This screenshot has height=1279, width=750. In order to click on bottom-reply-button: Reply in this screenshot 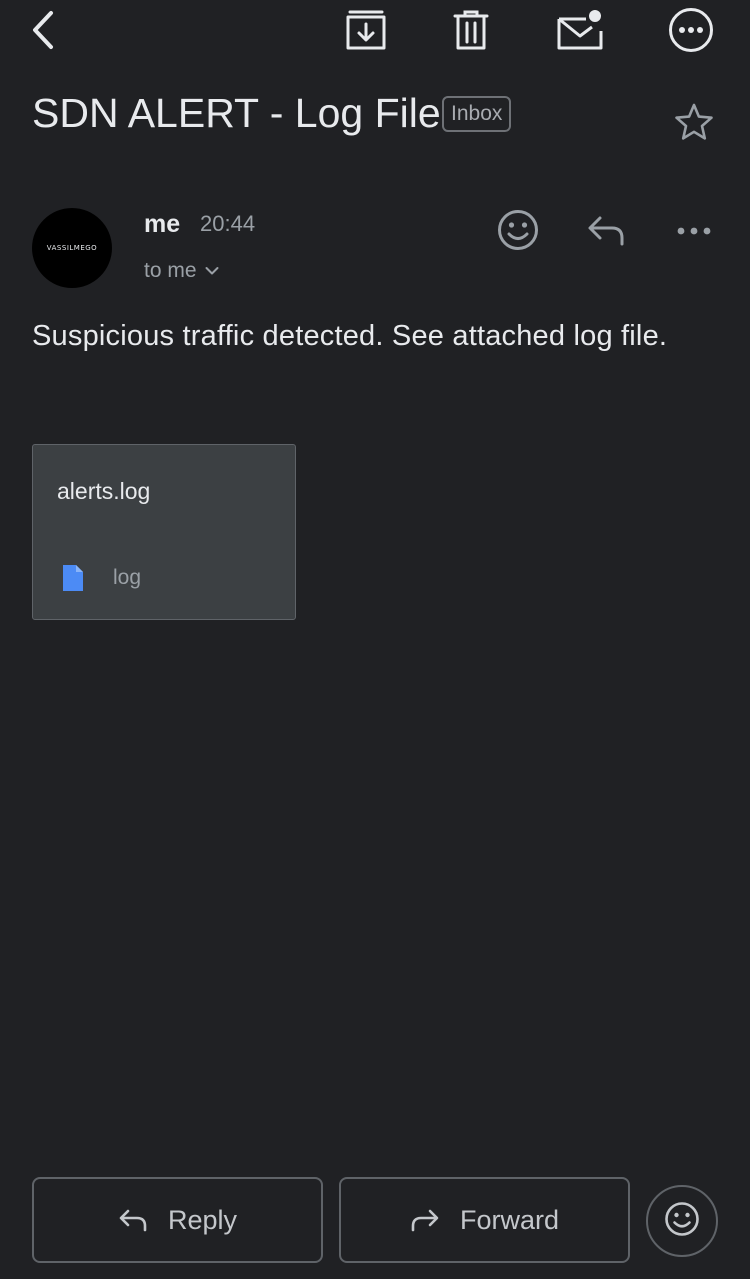, I will do `click(177, 1220)`.